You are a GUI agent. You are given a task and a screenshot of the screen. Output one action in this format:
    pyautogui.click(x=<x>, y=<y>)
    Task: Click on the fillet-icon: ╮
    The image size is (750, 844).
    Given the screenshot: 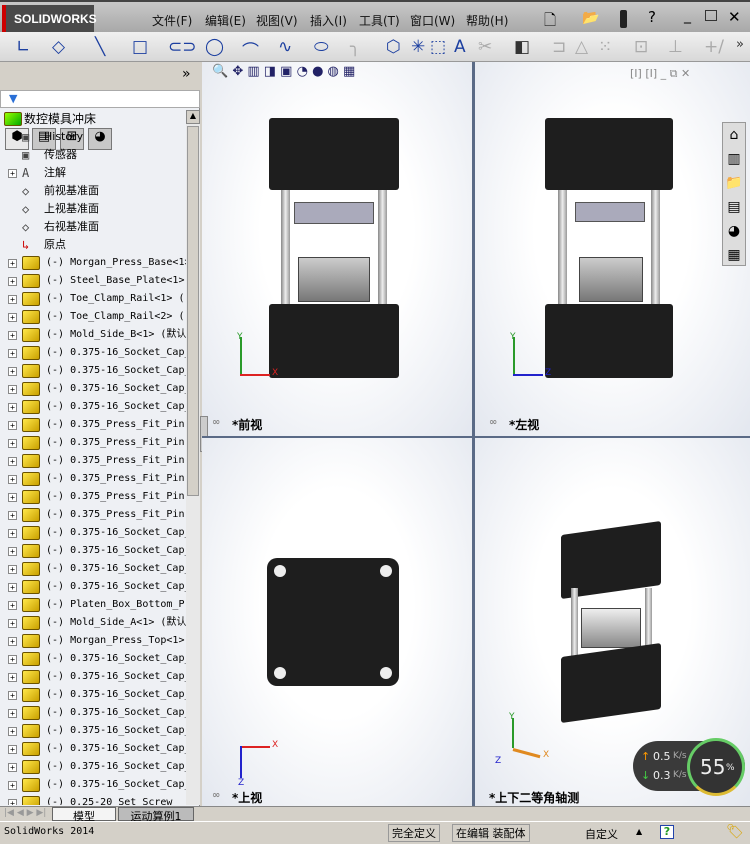 What is the action you would take?
    pyautogui.click(x=355, y=47)
    